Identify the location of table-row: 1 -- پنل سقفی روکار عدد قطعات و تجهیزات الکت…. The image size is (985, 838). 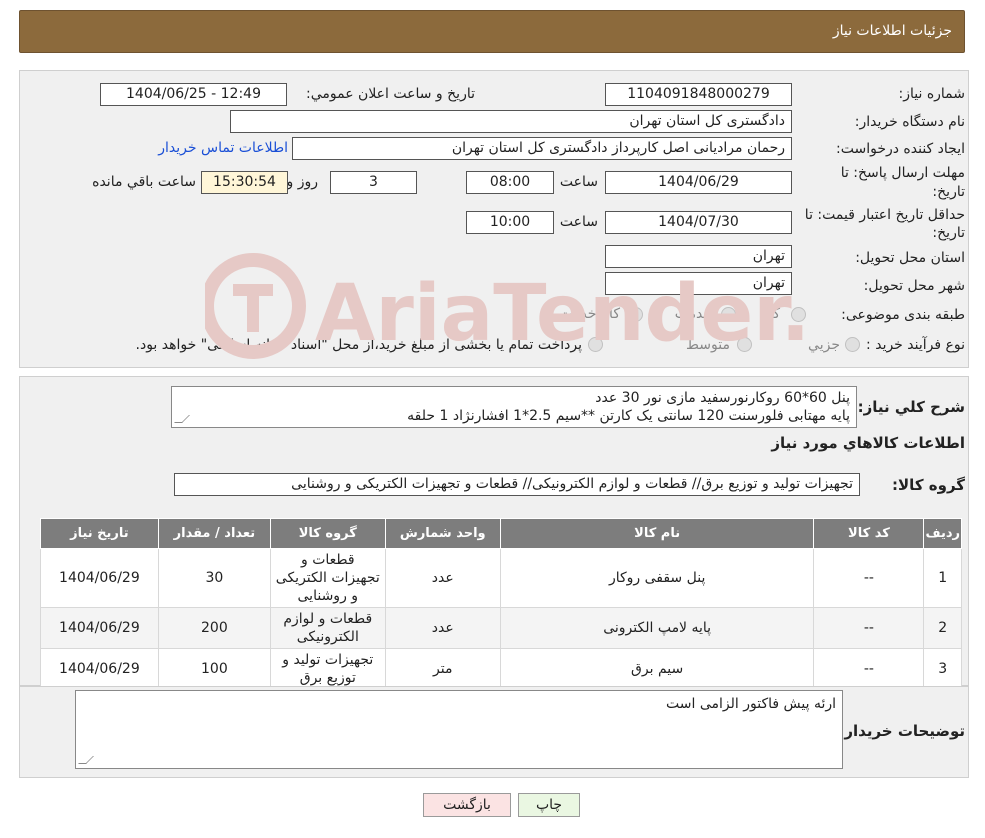
(501, 578).